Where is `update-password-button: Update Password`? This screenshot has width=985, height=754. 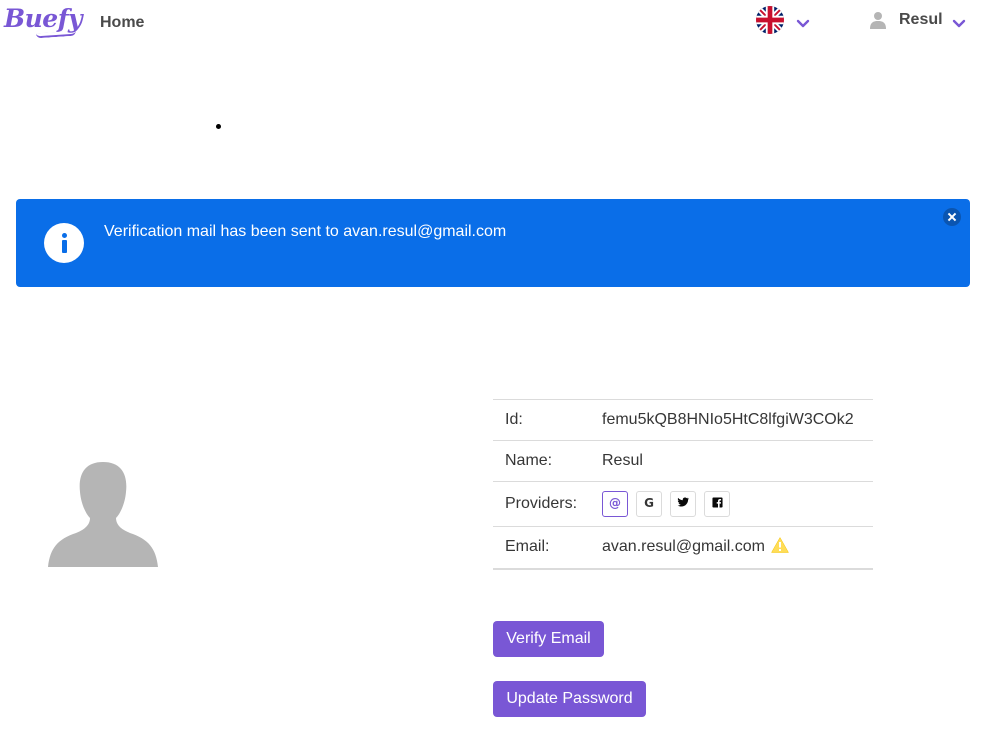
update-password-button: Update Password is located at coordinates (569, 699).